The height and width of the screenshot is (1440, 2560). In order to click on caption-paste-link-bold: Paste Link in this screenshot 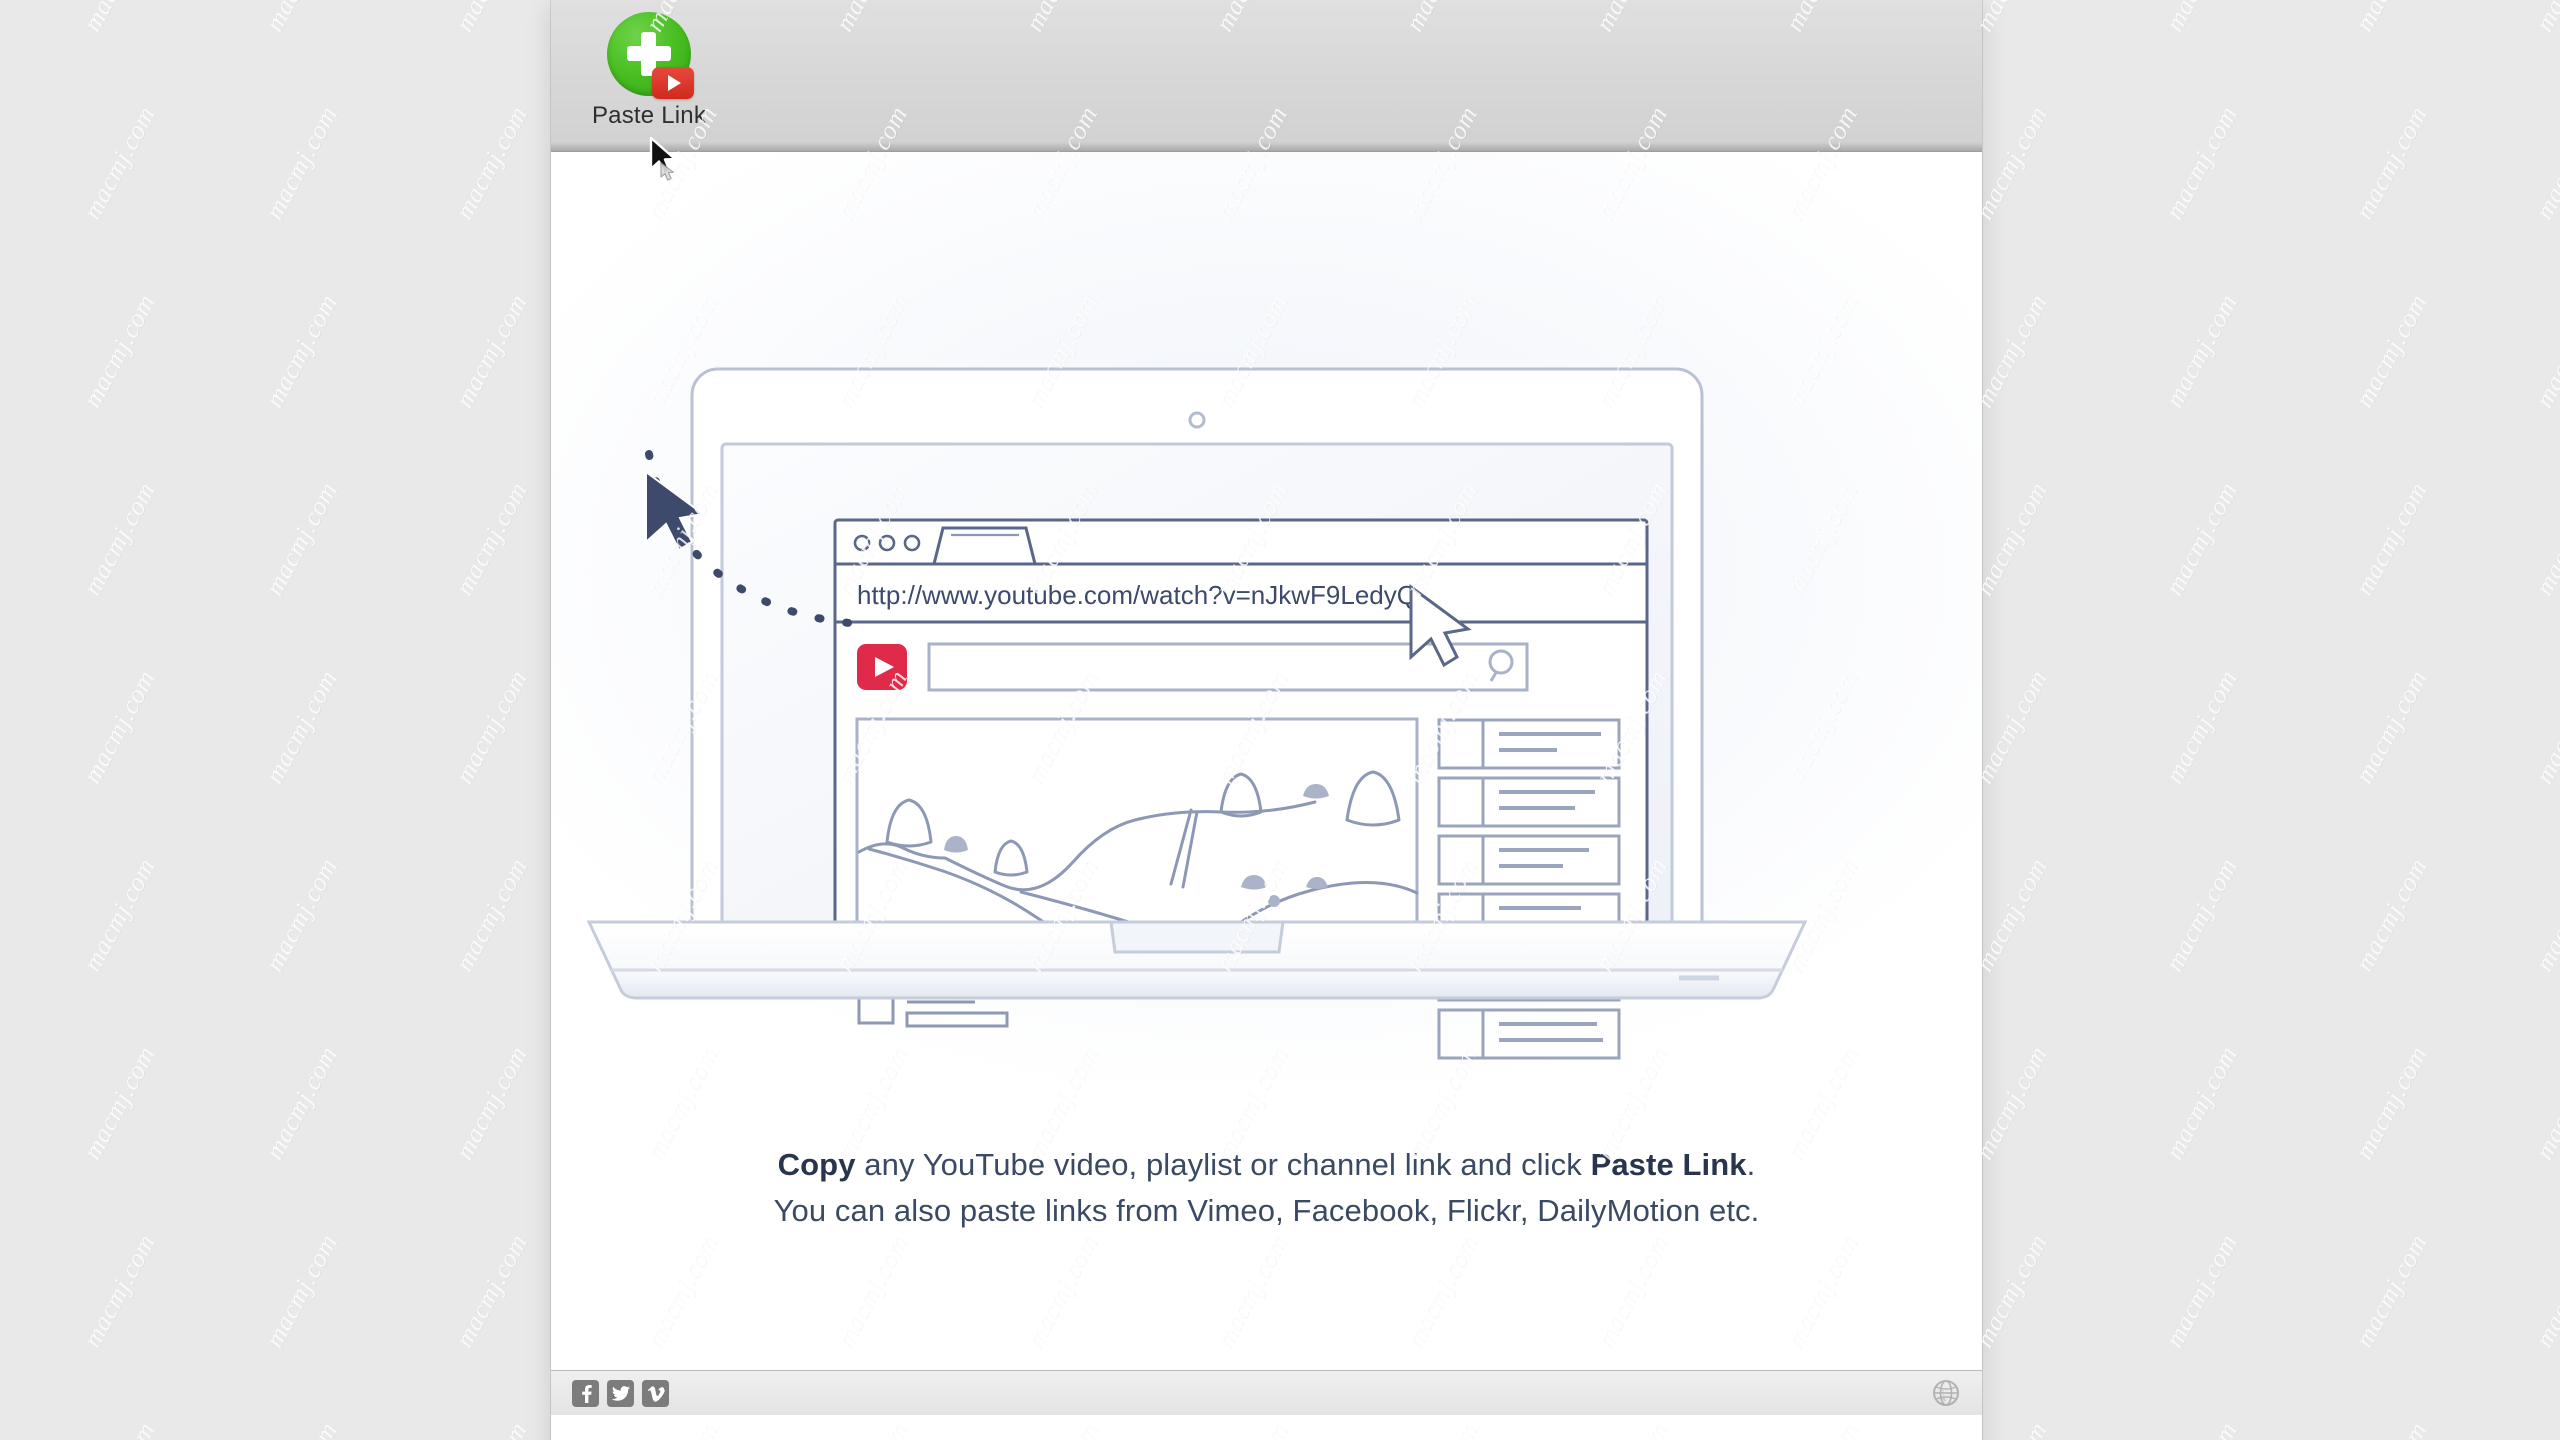, I will do `click(1668, 1164)`.